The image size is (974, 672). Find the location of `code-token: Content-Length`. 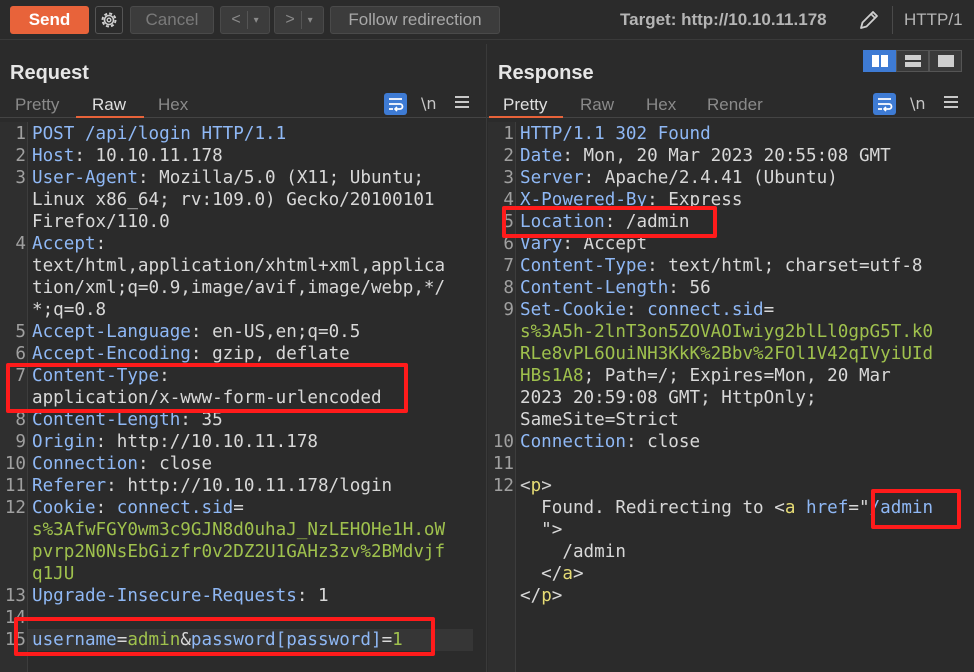

code-token: Content-Length is located at coordinates (594, 288).